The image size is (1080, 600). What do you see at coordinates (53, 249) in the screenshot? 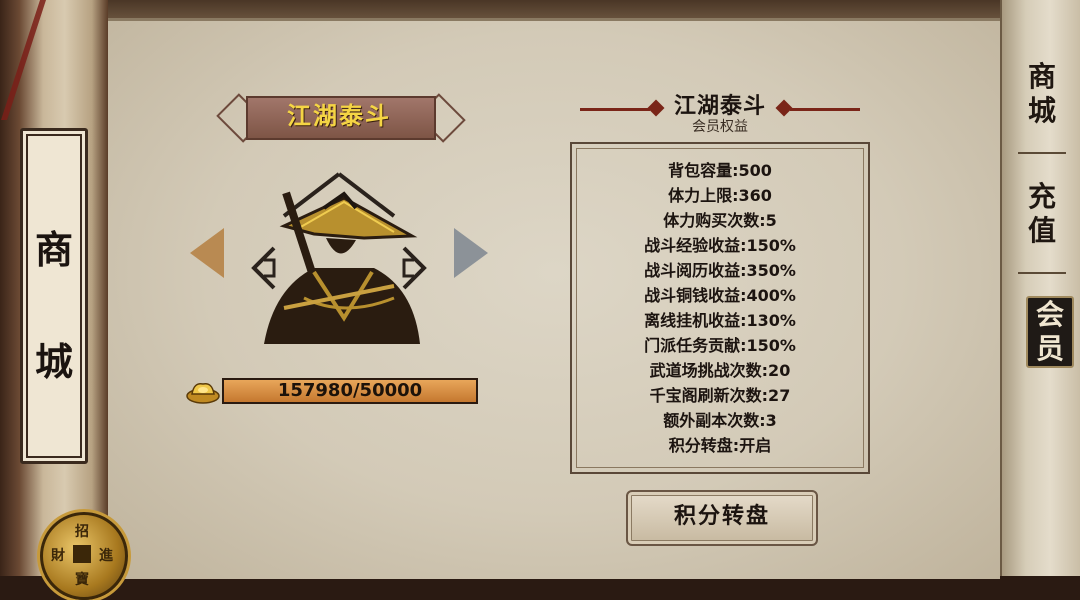
I see `scroll-char: 商` at bounding box center [53, 249].